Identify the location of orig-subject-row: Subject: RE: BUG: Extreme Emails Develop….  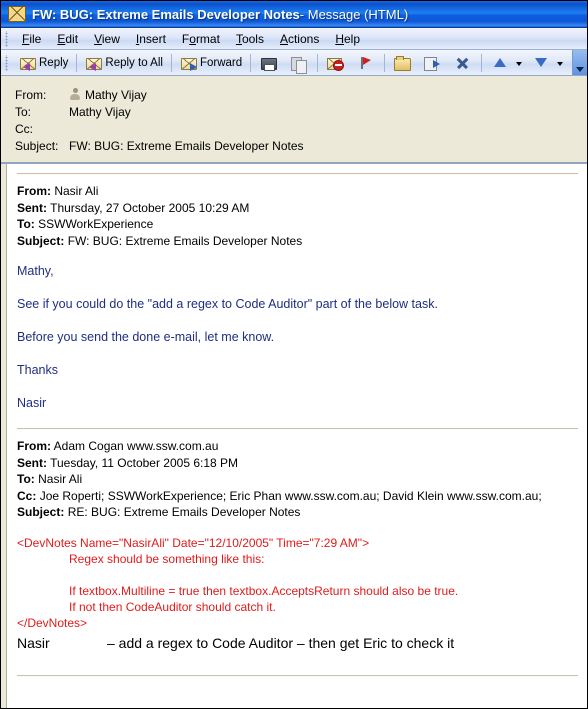
(299, 512).